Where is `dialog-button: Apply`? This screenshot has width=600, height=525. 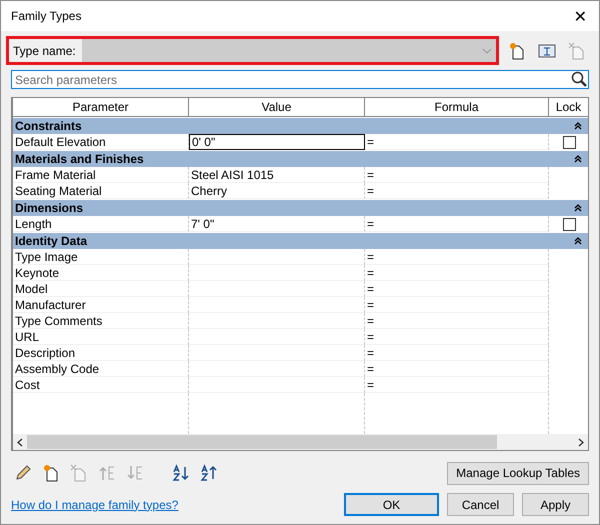
dialog-button: Apply is located at coordinates (555, 504).